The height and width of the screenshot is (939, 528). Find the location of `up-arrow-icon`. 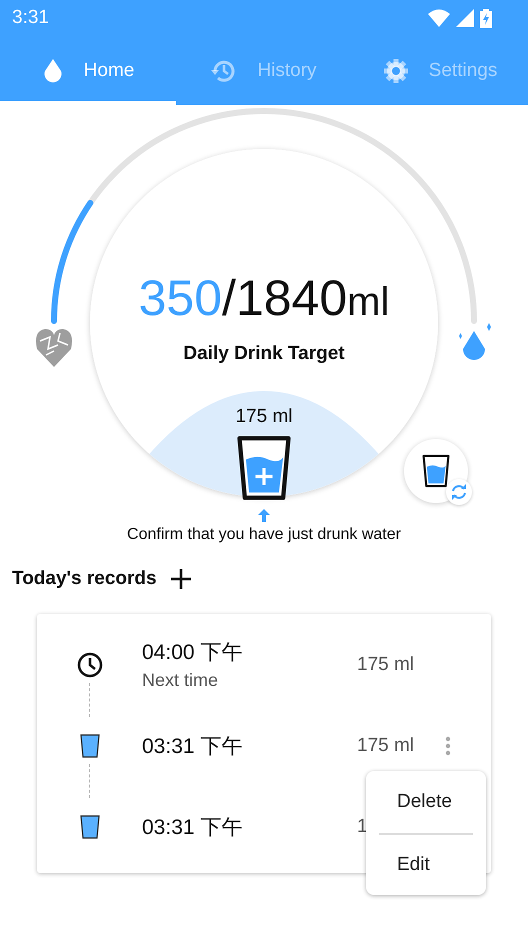

up-arrow-icon is located at coordinates (264, 515).